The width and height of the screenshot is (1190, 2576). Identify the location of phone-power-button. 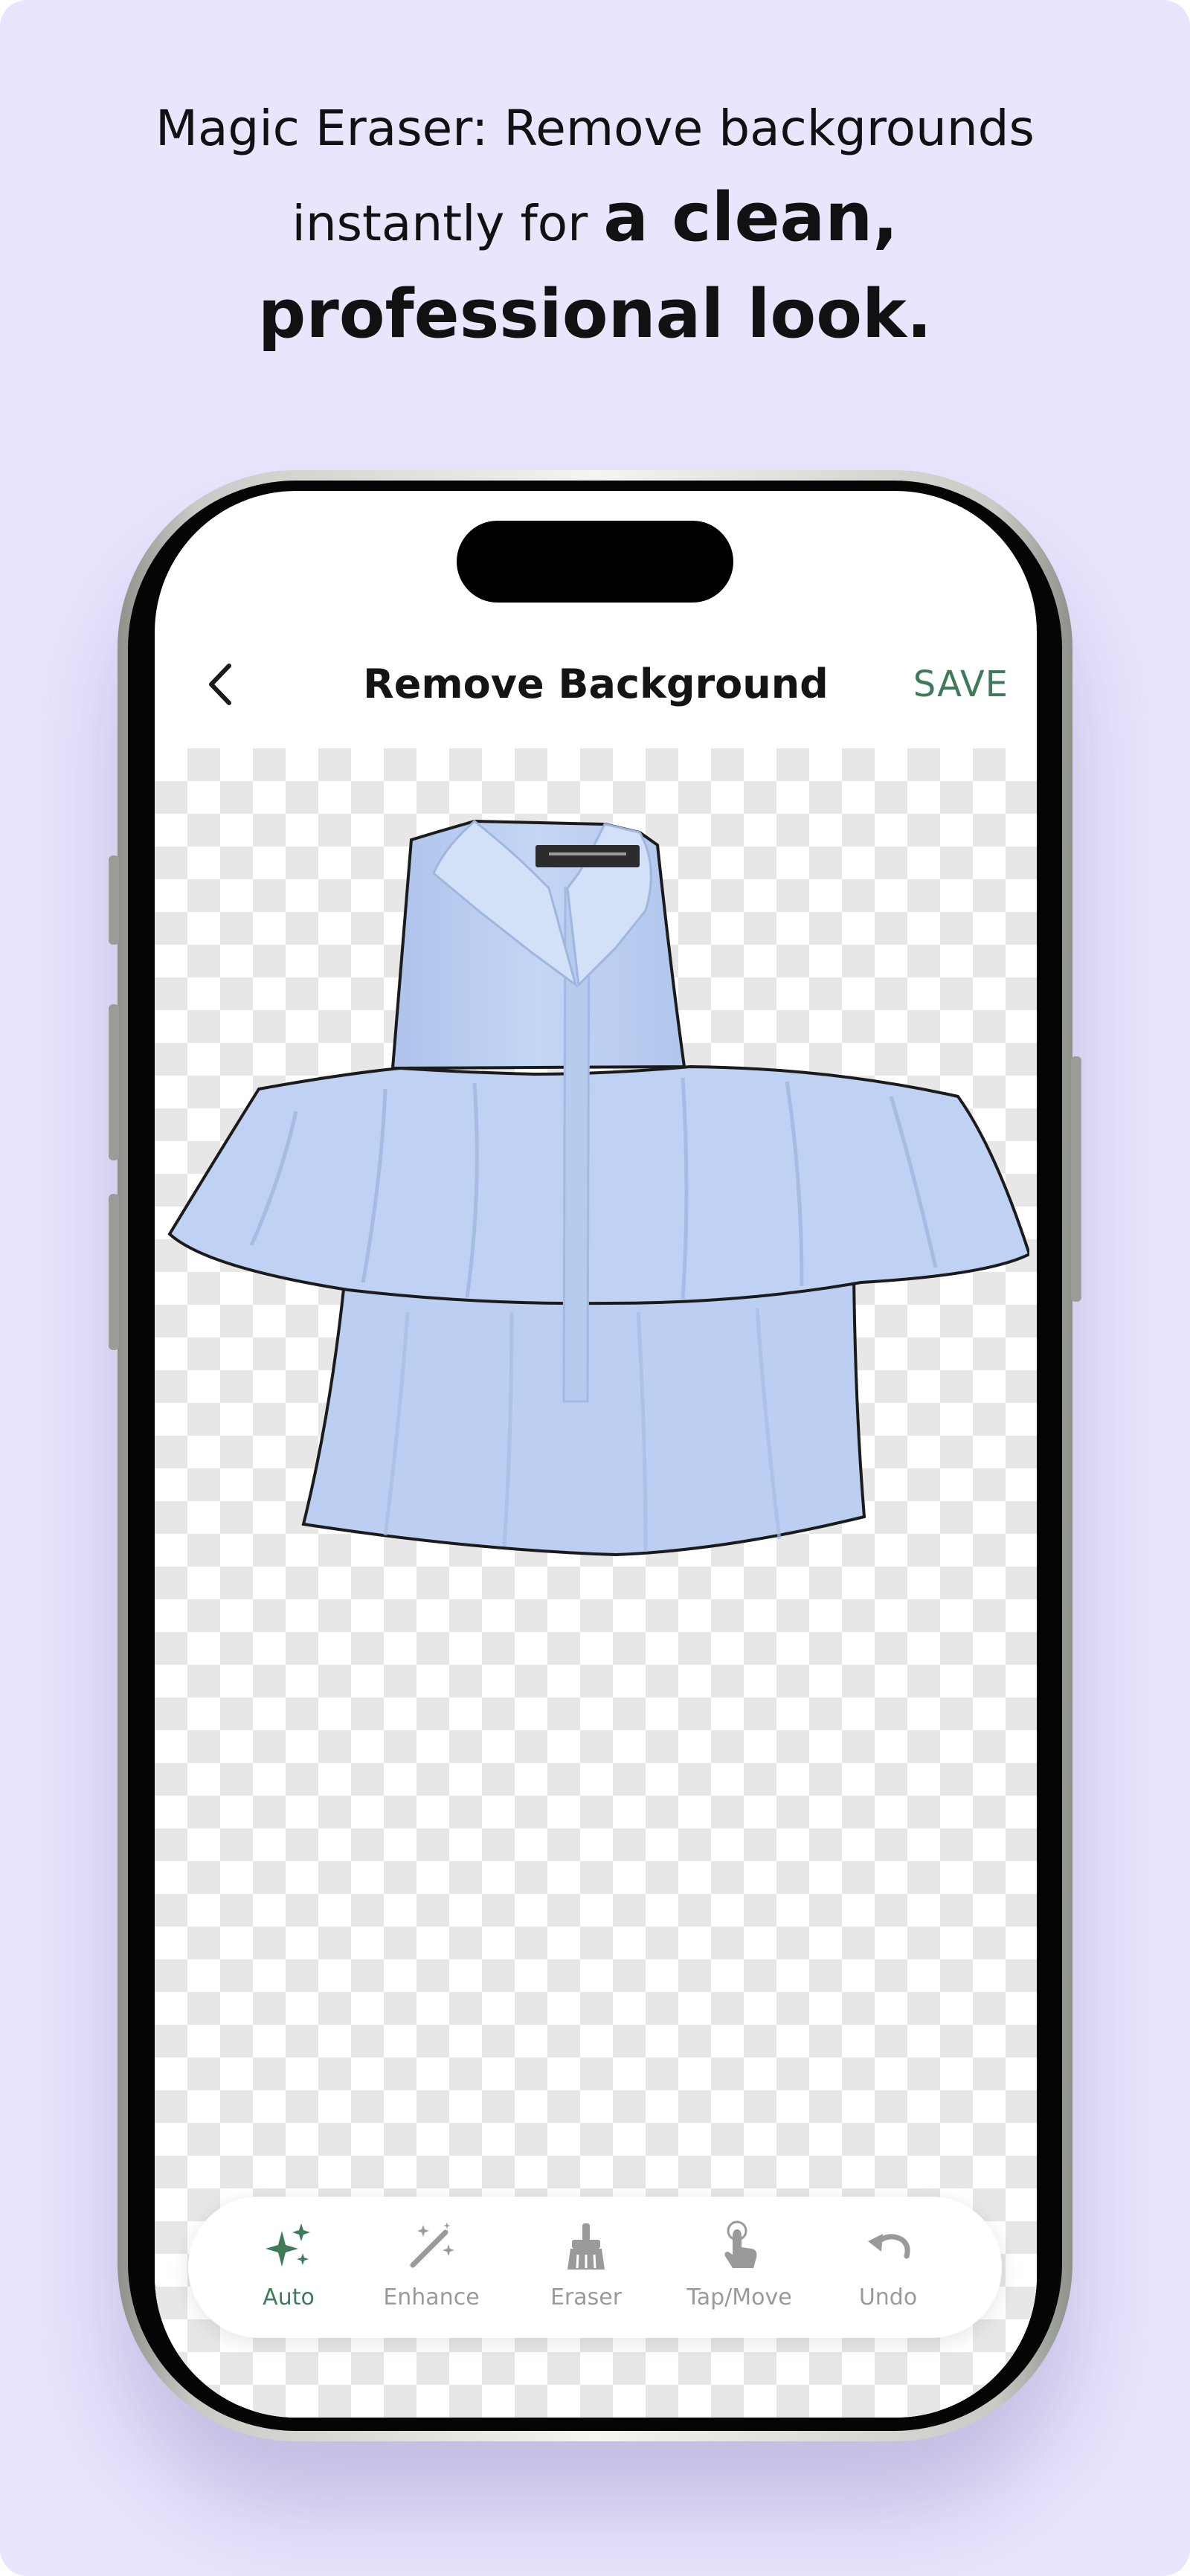
(1076, 1179).